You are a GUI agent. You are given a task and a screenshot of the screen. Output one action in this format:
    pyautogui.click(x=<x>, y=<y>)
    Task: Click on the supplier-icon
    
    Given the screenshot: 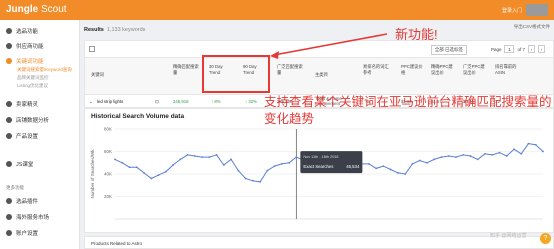 What is the action you would take?
    pyautogui.click(x=9, y=46)
    